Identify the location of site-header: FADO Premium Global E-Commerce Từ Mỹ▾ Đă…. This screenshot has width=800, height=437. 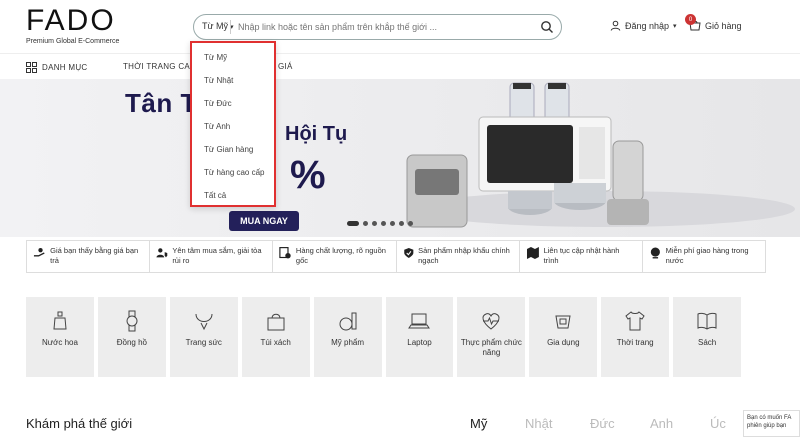
(400, 26).